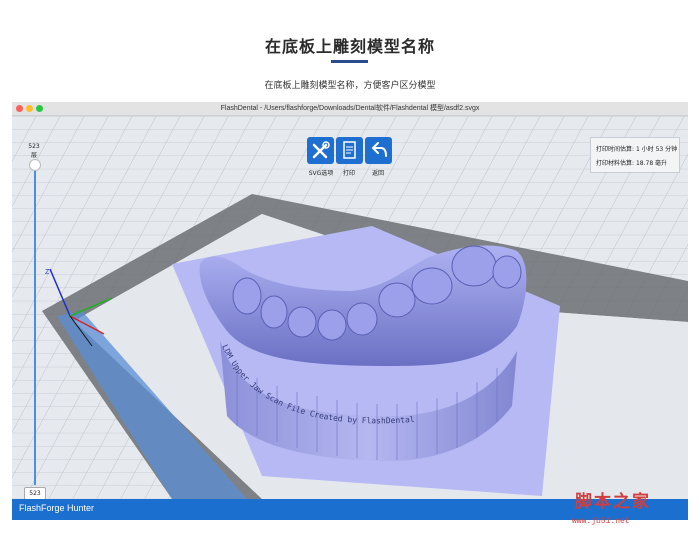  I want to click on print-time-label: 打印时间估算:, so click(615, 149).